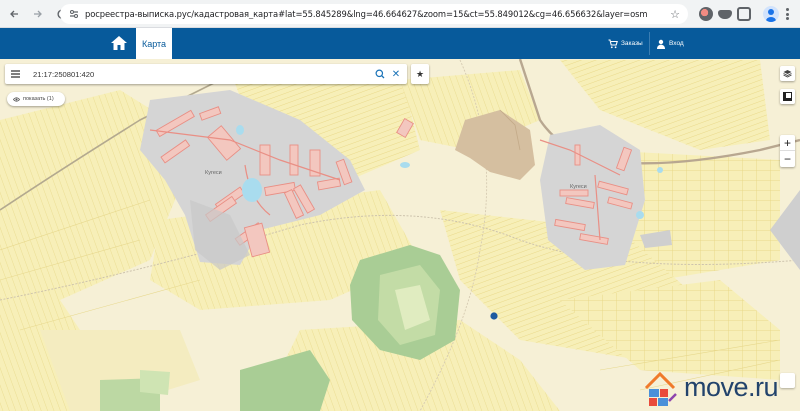 The height and width of the screenshot is (411, 800). What do you see at coordinates (771, 14) in the screenshot?
I see `profile-avatar` at bounding box center [771, 14].